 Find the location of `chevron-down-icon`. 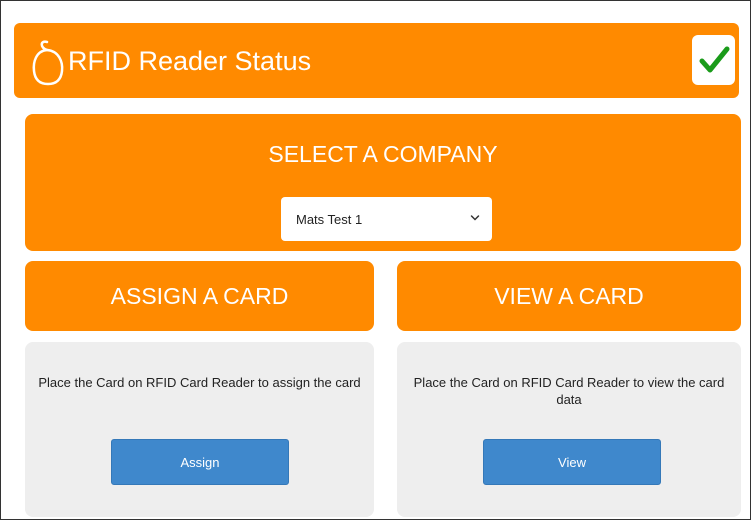

chevron-down-icon is located at coordinates (475, 218).